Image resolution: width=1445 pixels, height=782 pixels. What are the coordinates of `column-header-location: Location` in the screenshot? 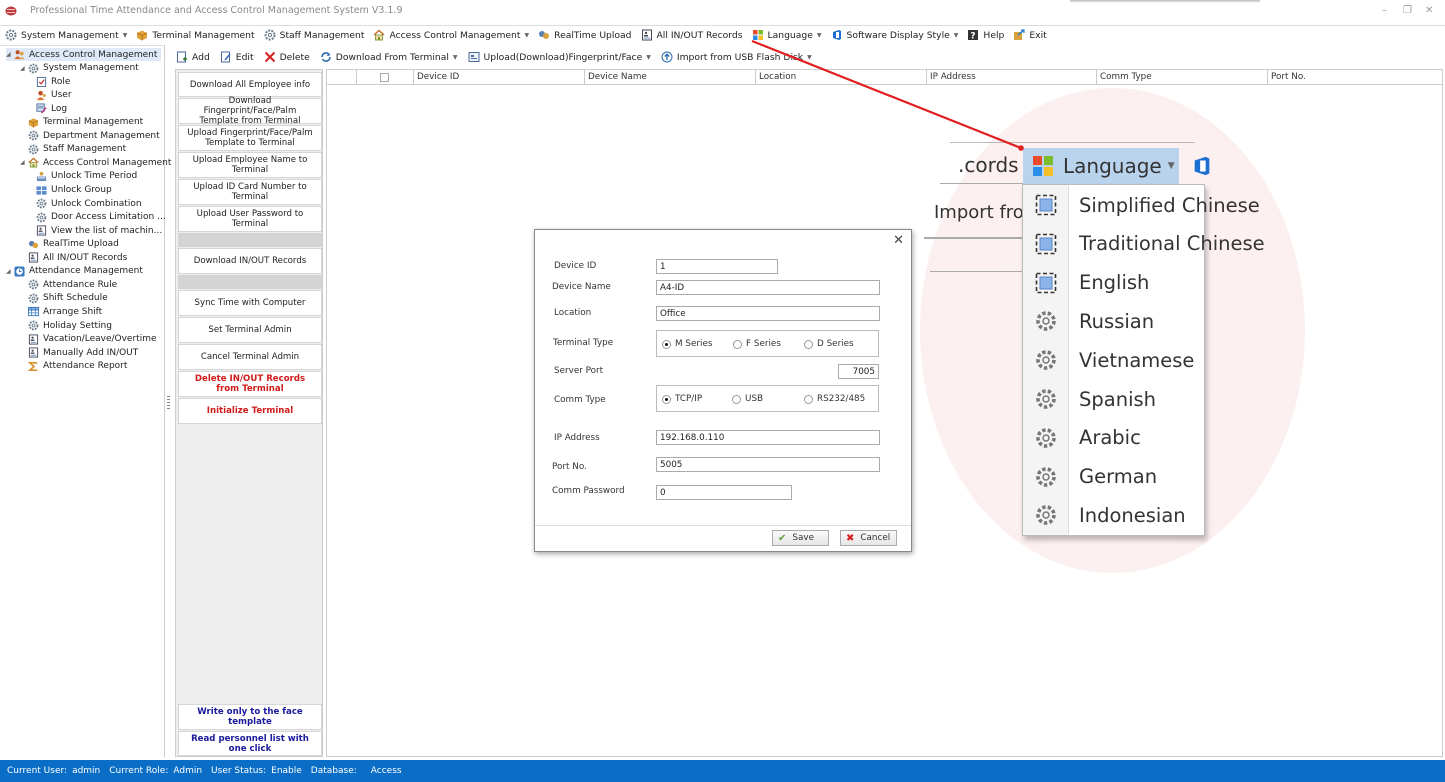 It's located at (841, 77).